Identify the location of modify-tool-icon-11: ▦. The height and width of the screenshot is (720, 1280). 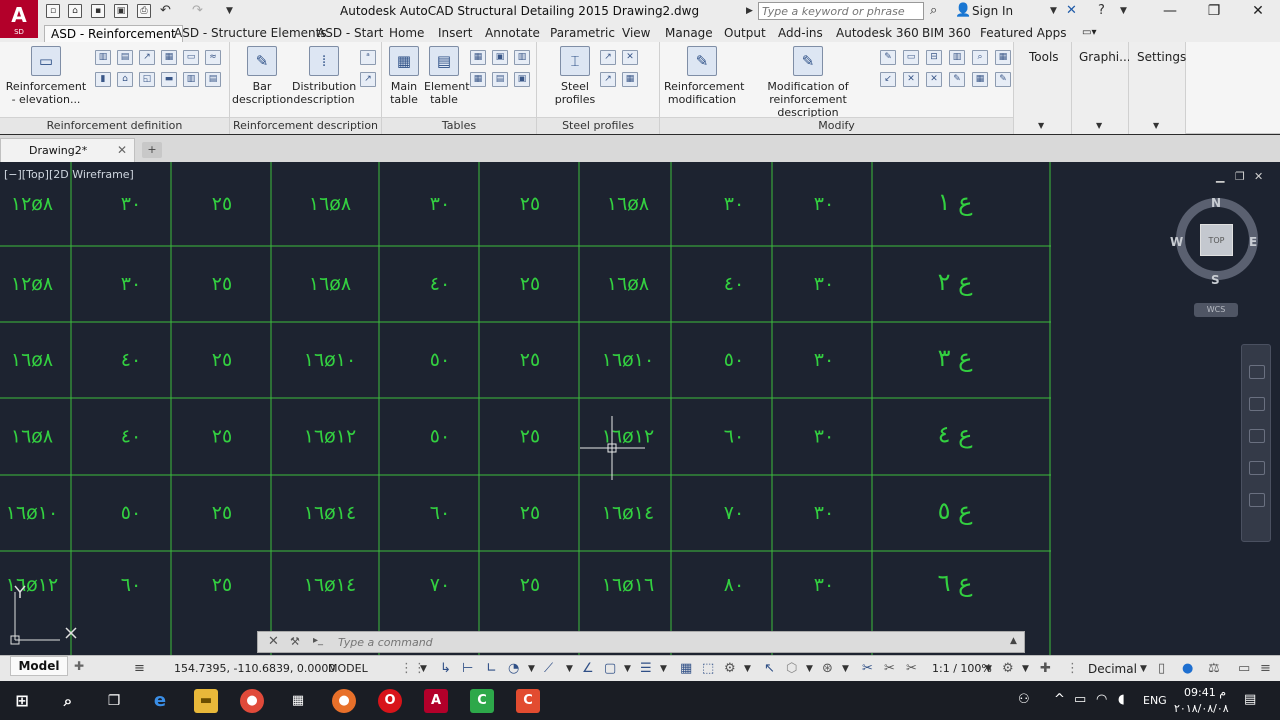
(980, 79).